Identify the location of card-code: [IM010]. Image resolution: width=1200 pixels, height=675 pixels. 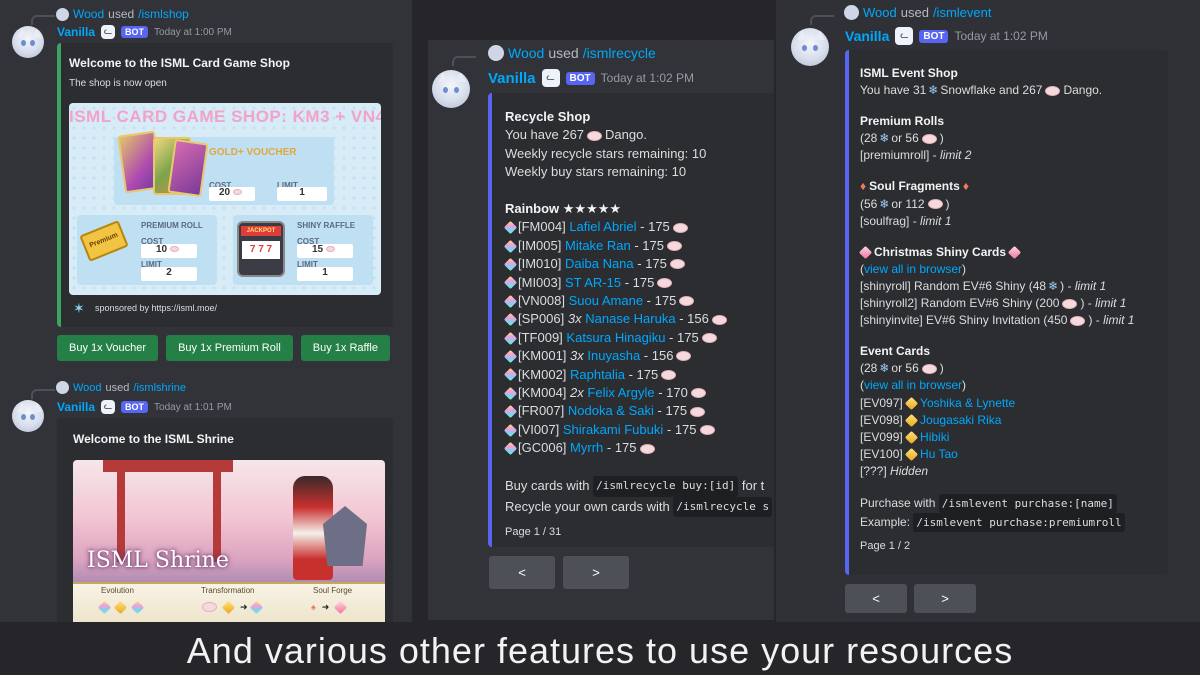
(540, 264).